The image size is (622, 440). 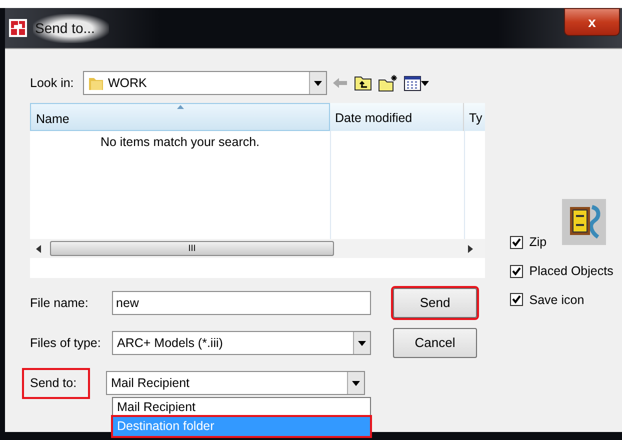 I want to click on column-header: Date modified, so click(x=397, y=117).